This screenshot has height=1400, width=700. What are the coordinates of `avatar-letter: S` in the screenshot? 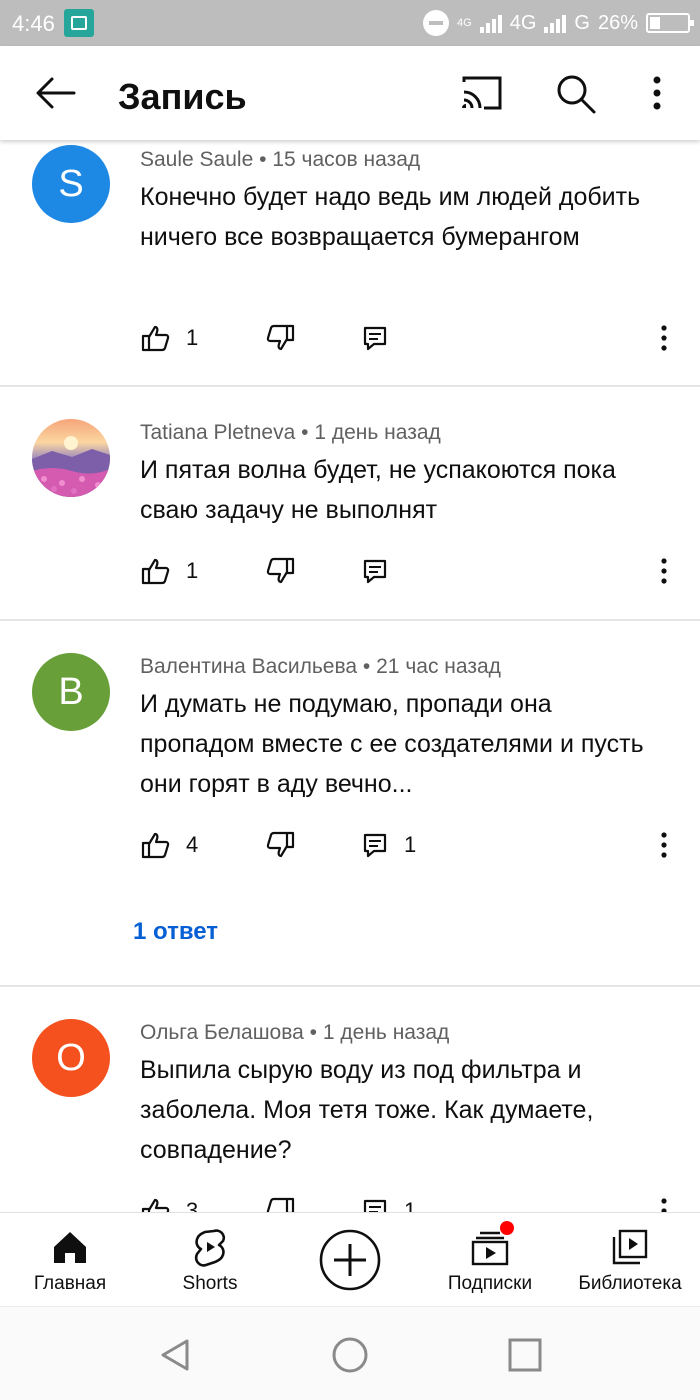 It's located at (71, 183).